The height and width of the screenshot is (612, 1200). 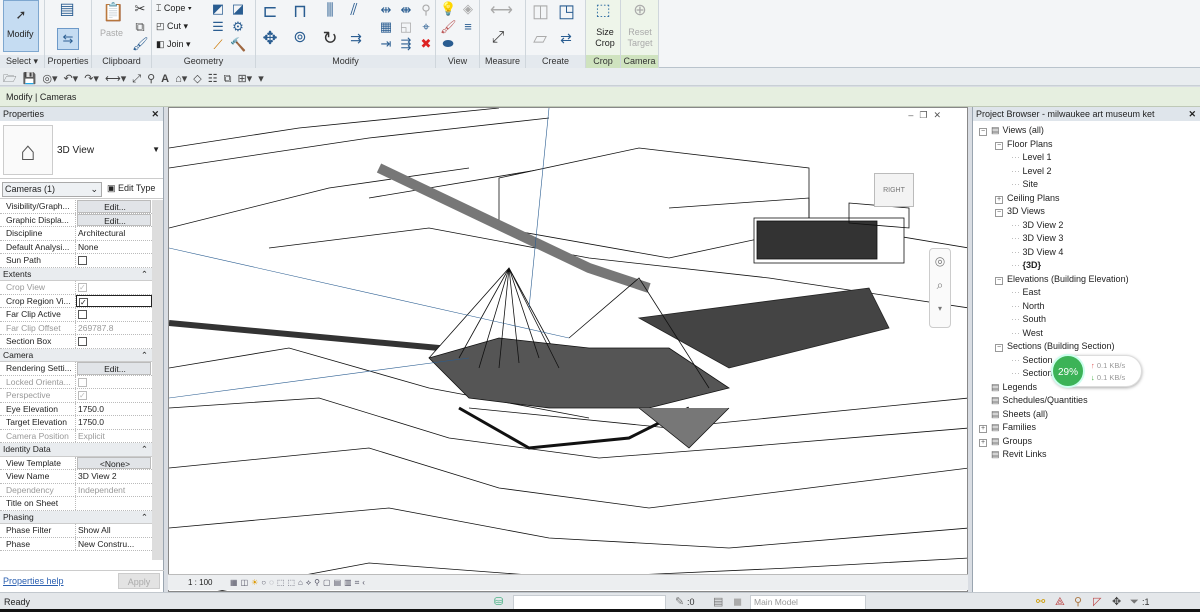 What do you see at coordinates (1055, 346) in the screenshot?
I see `browser-item: − Sections (Building Section)` at bounding box center [1055, 346].